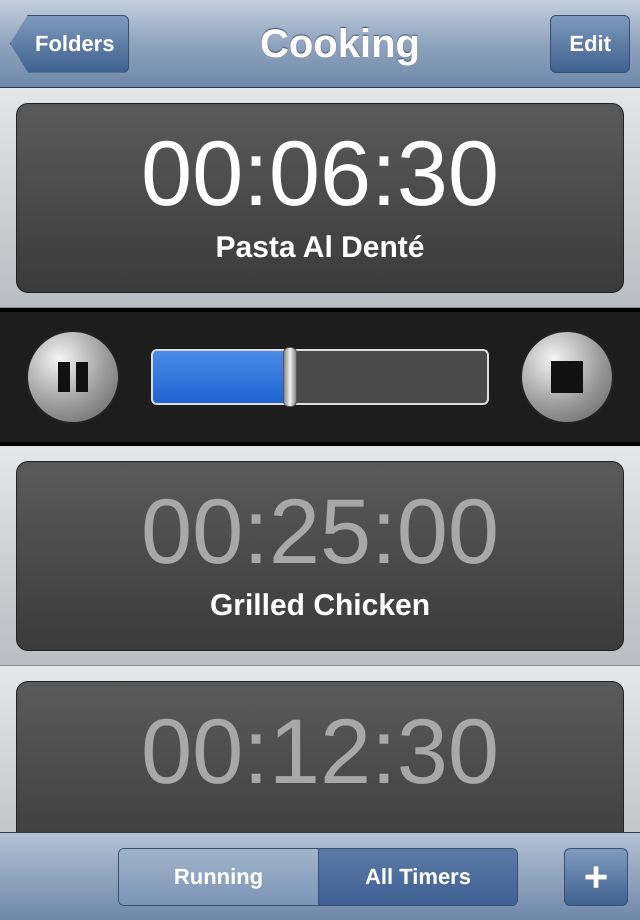  Describe the element at coordinates (320, 606) in the screenshot. I see `timer-name: Grilled Chicken` at that location.